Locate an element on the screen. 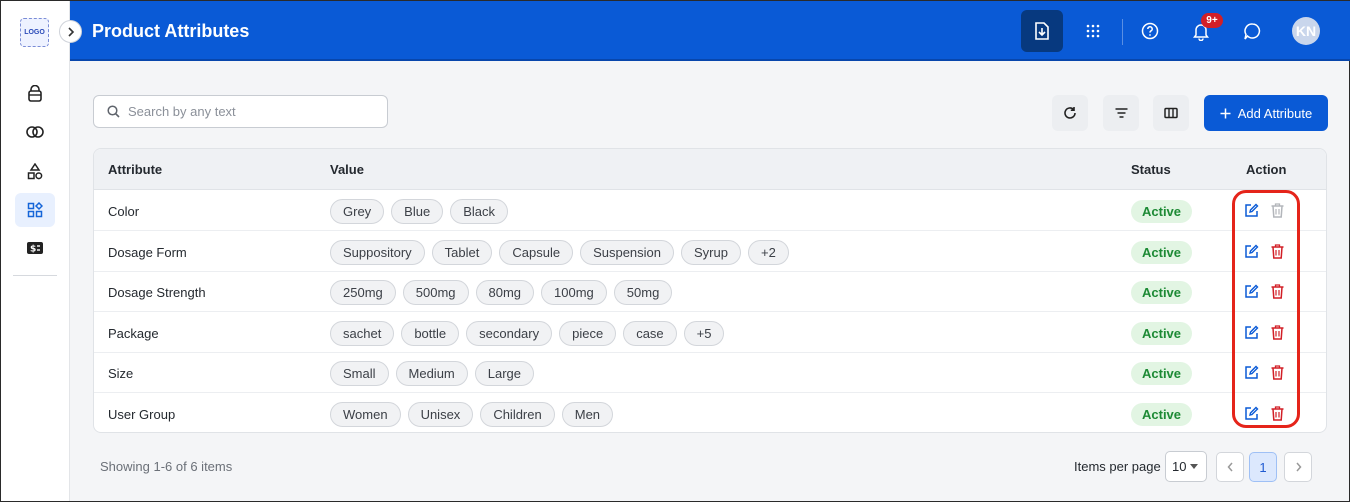 Image resolution: width=1350 pixels, height=502 pixels. attribute-name: Color is located at coordinates (124, 211).